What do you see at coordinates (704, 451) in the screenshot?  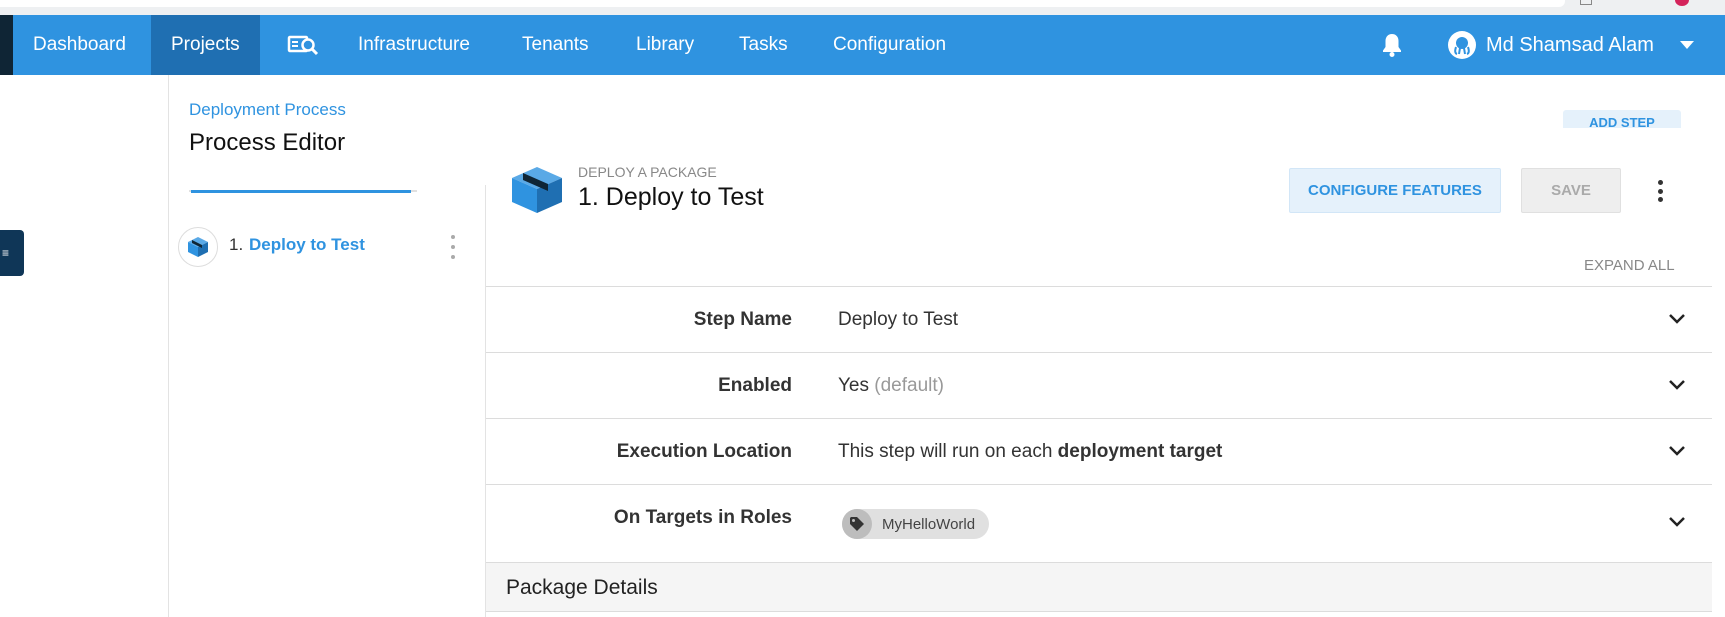 I see `field-label: Execution Location` at bounding box center [704, 451].